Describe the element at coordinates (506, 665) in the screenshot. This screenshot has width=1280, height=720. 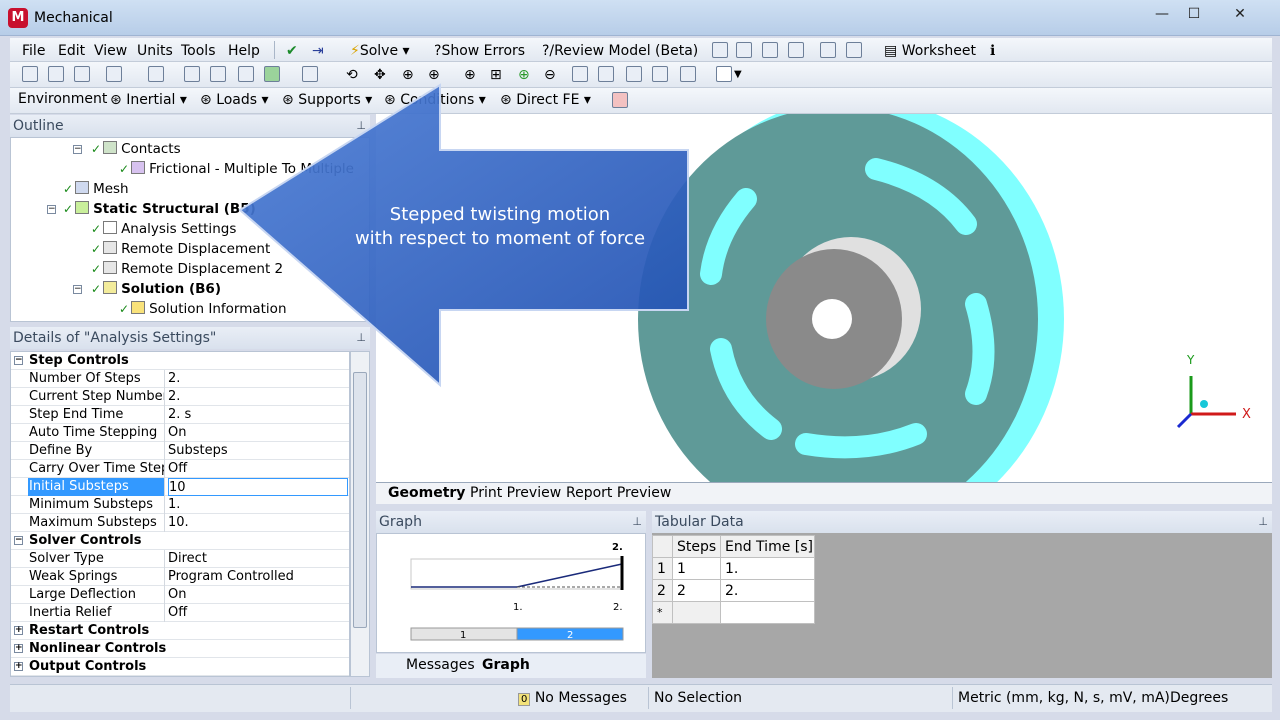
I see `tab-graph: Graph` at that location.